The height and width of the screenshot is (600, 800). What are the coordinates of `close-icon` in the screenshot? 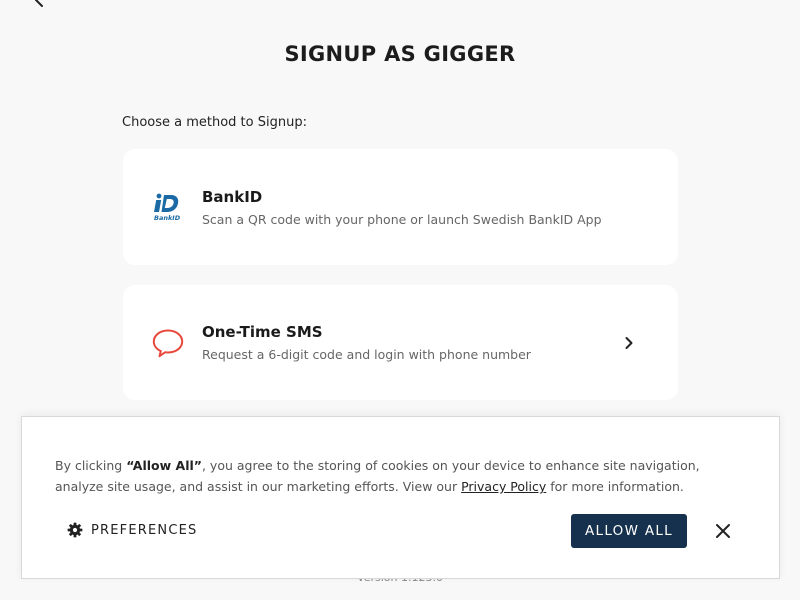 It's located at (723, 531).